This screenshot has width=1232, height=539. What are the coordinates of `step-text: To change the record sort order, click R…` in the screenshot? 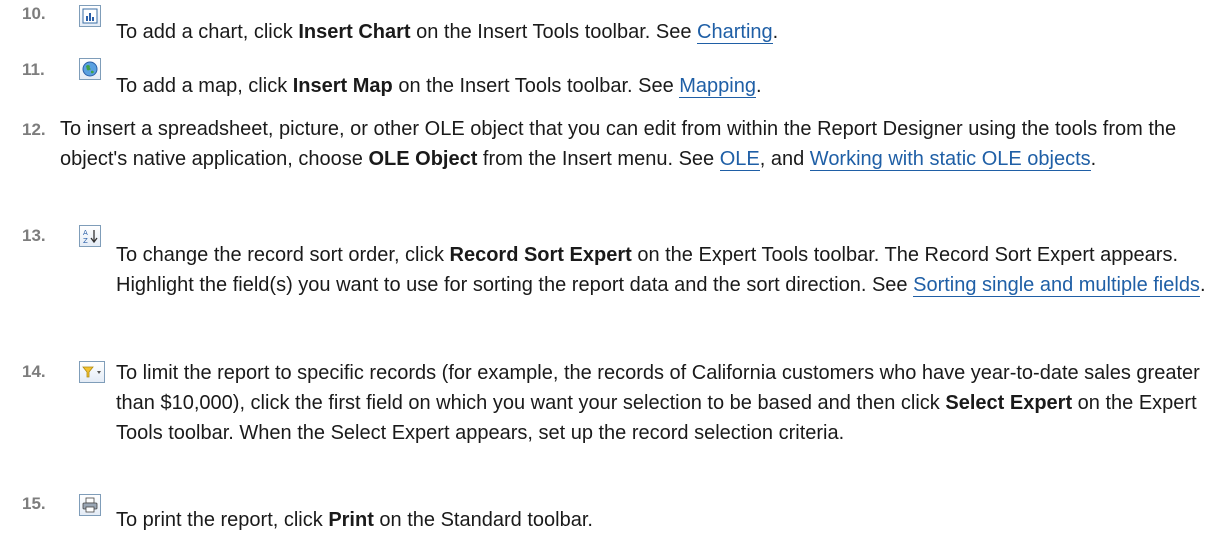 It's located at (661, 270).